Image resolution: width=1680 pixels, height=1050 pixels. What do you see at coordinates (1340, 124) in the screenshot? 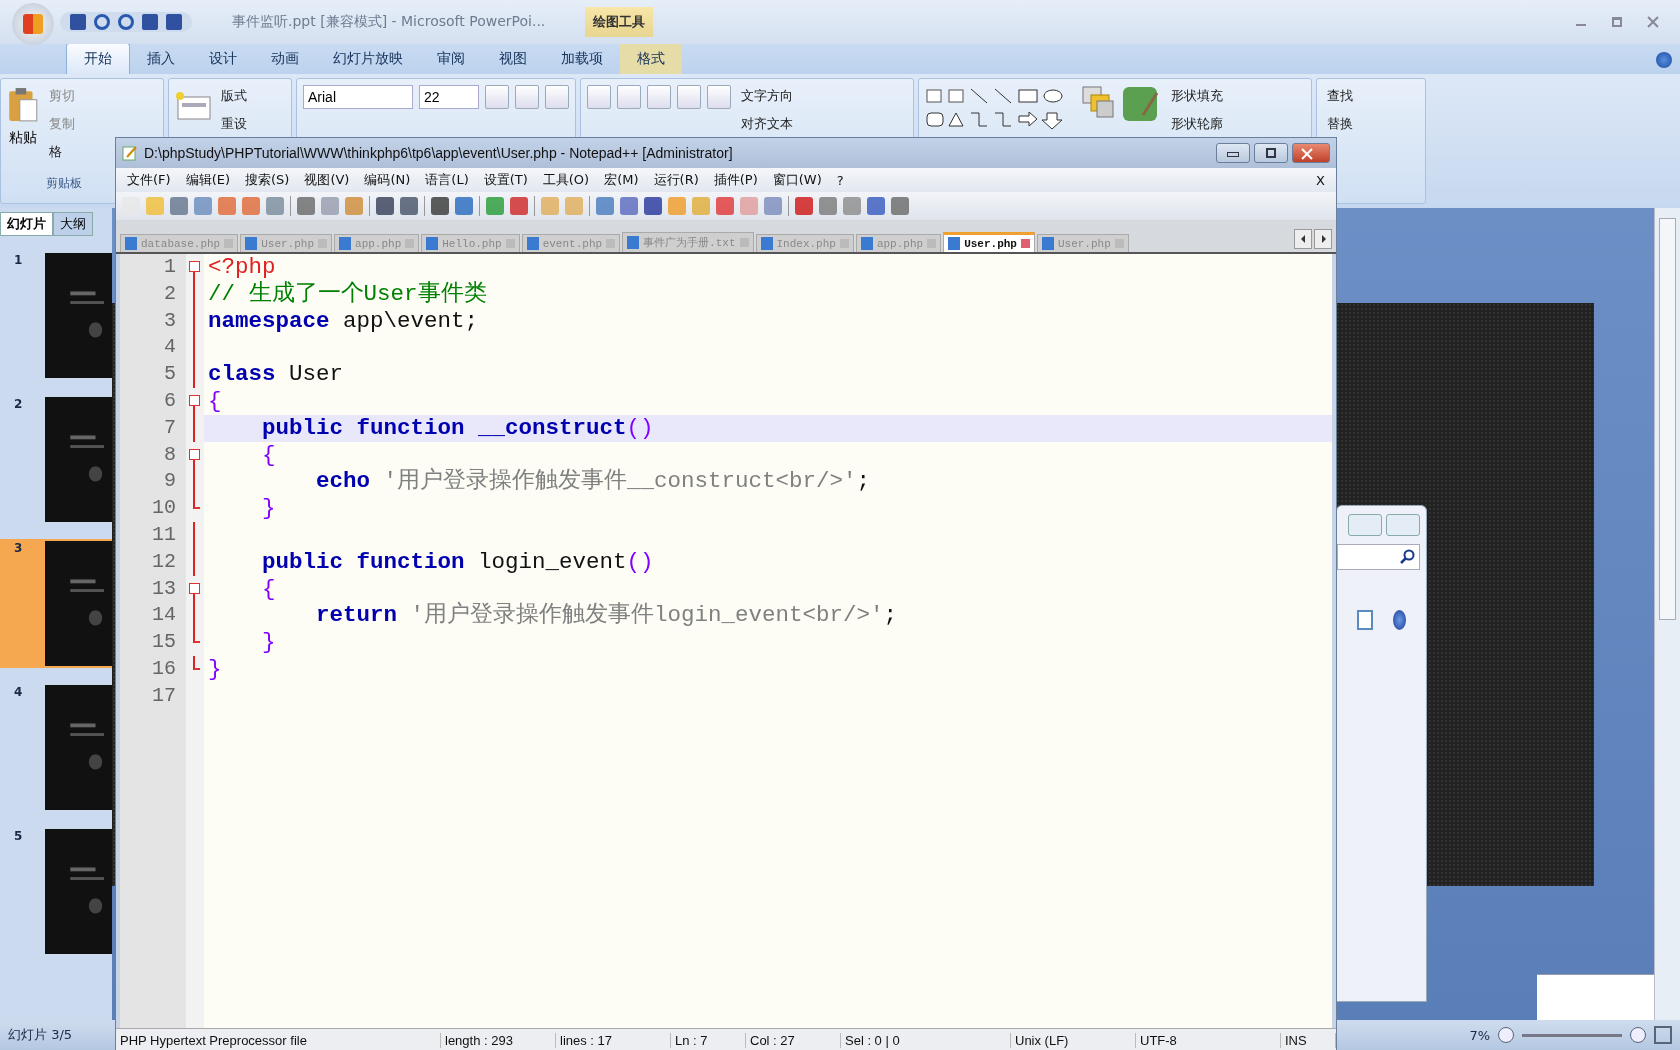
I see `replace-button: 替换` at bounding box center [1340, 124].